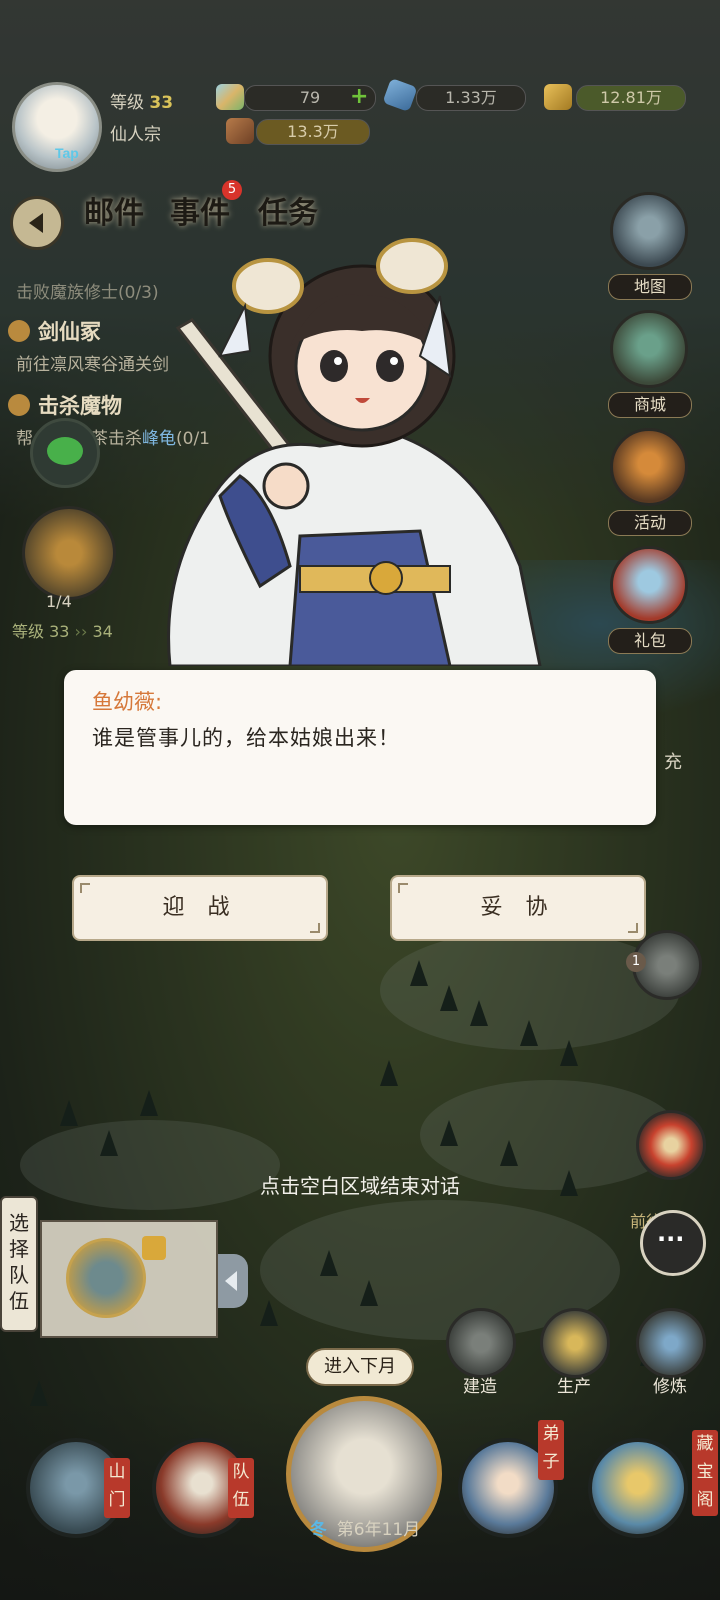 The image size is (720, 1600). Describe the element at coordinates (19, 1249) in the screenshot. I see `select-team-char: 择` at that location.